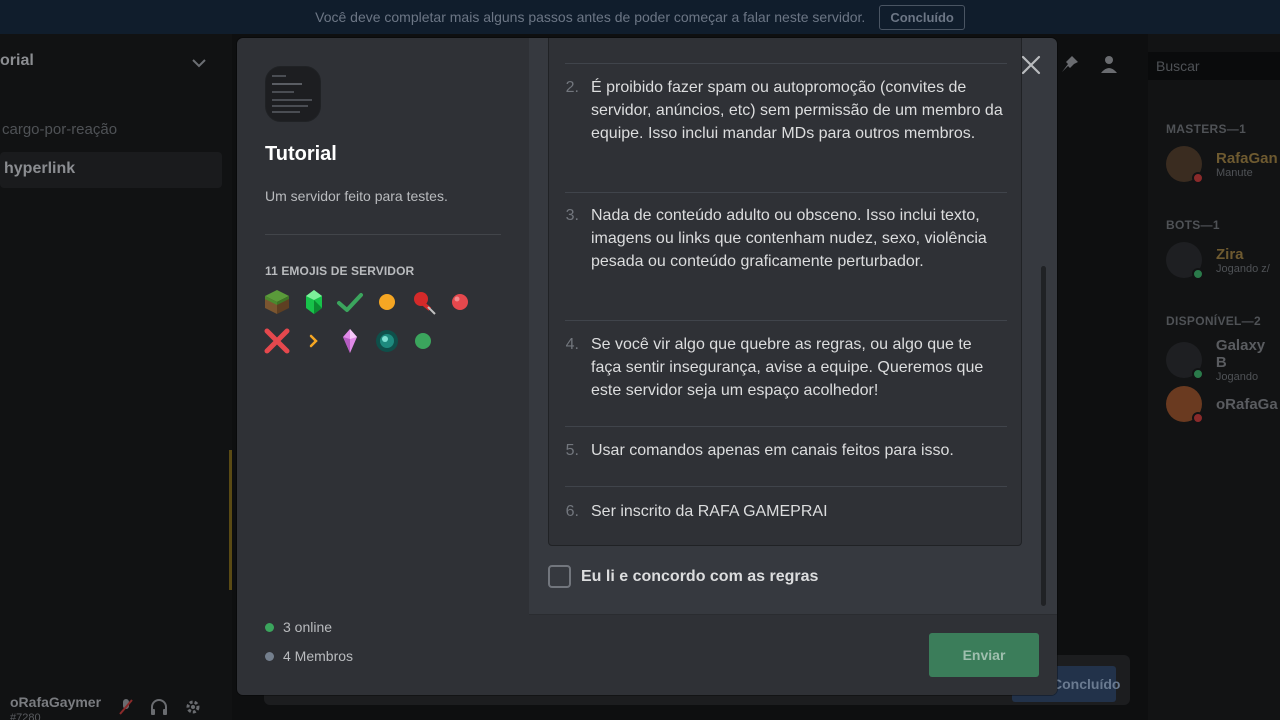 This screenshot has height=720, width=1280. I want to click on ender-pearl-icon, so click(387, 341).